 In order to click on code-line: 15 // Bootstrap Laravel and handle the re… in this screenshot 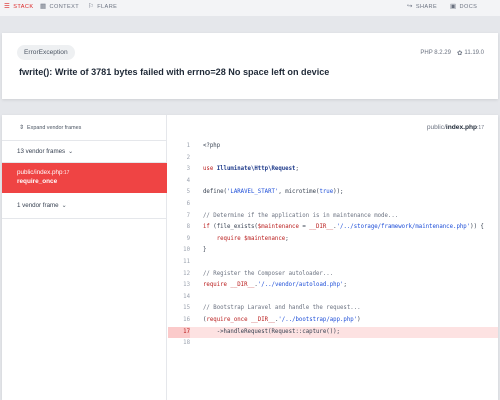, I will do `click(333, 309)`.